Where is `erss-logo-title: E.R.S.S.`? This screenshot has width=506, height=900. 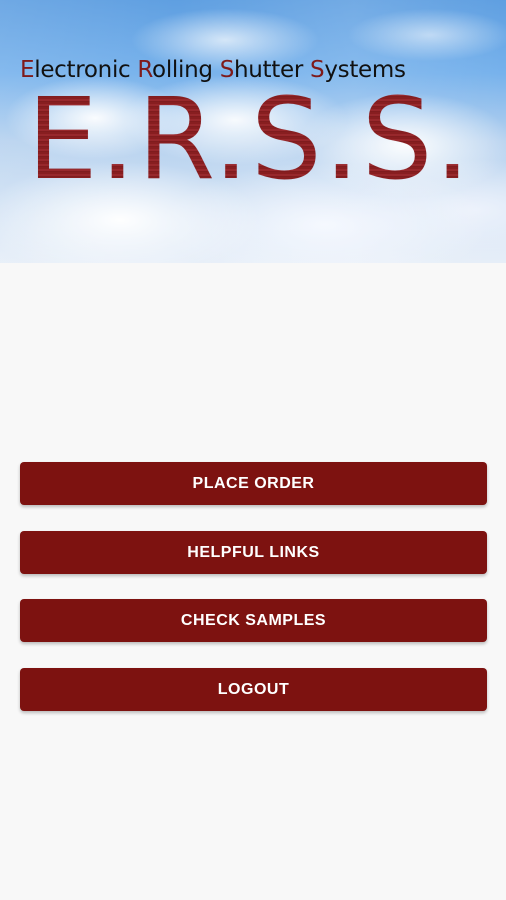
erss-logo-title: E.R.S.S. is located at coordinates (262, 140).